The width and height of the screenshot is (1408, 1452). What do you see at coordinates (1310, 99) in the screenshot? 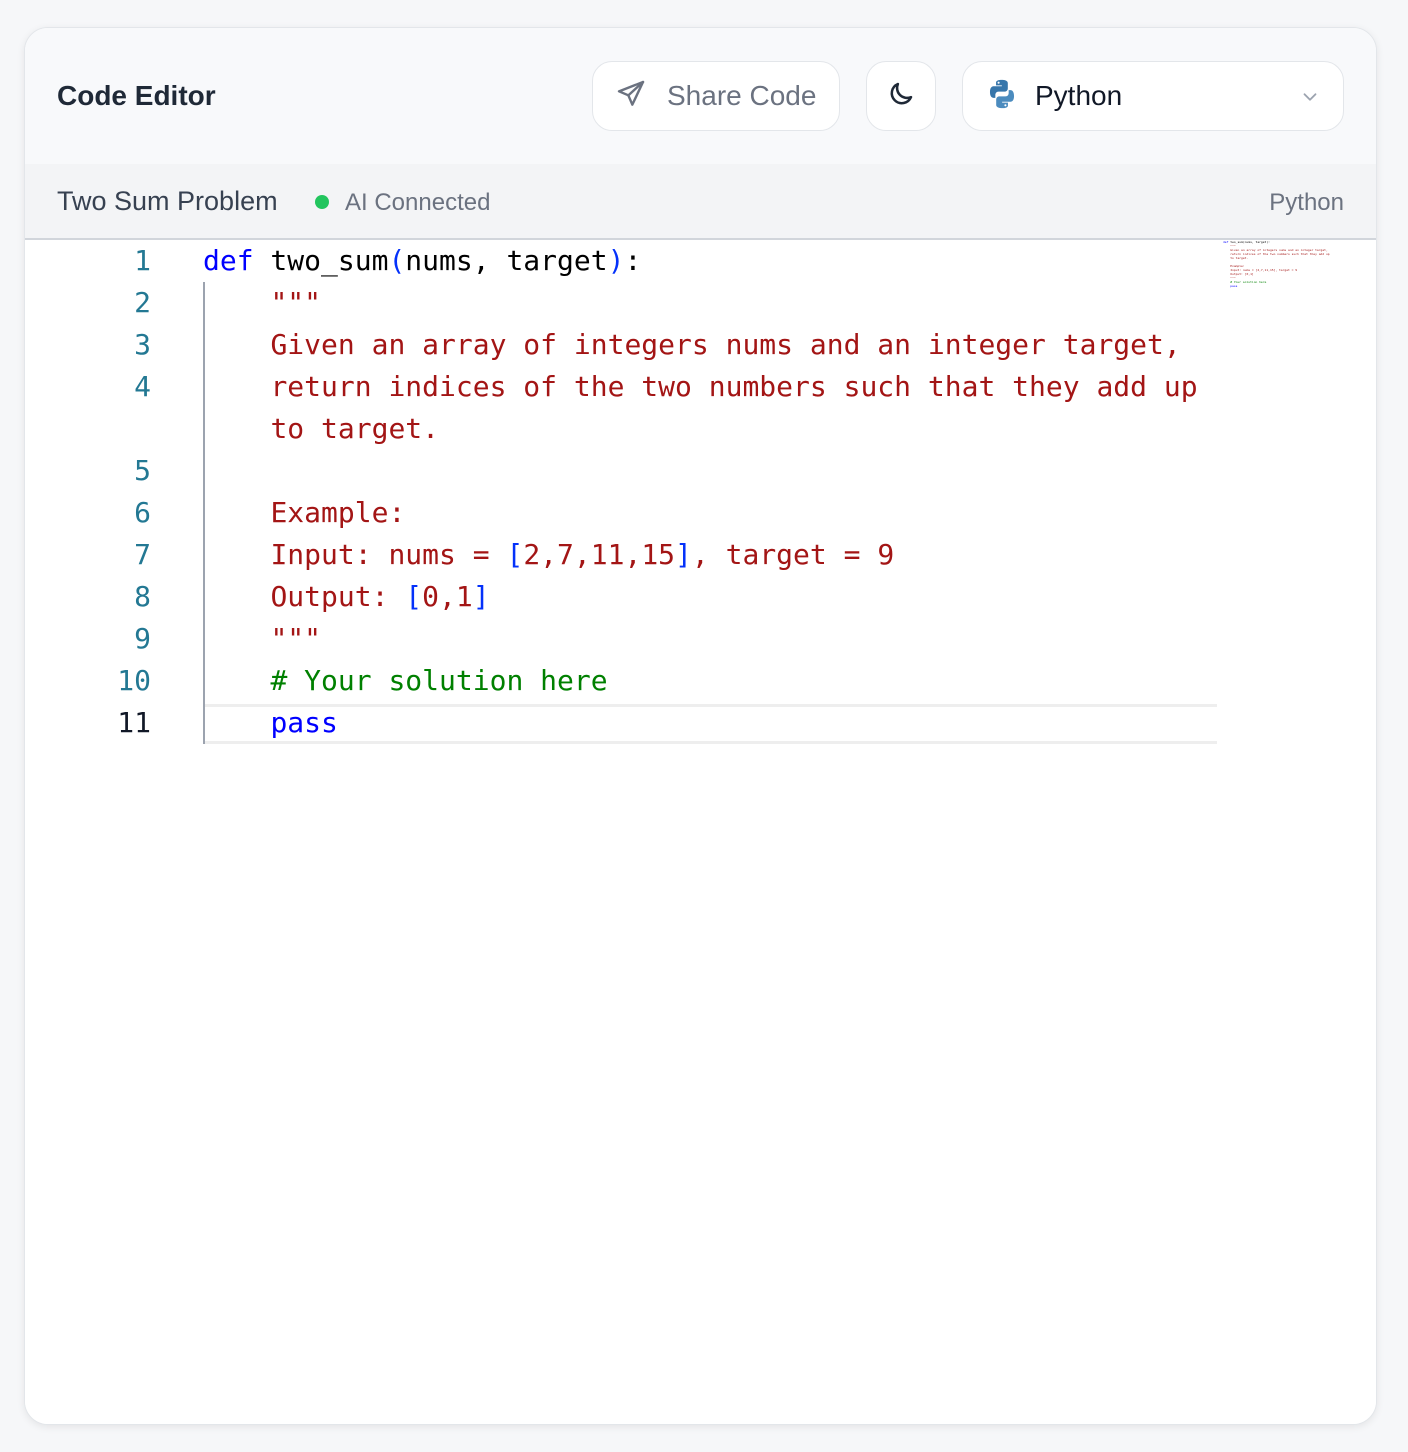
I see `chevron-down-icon` at bounding box center [1310, 99].